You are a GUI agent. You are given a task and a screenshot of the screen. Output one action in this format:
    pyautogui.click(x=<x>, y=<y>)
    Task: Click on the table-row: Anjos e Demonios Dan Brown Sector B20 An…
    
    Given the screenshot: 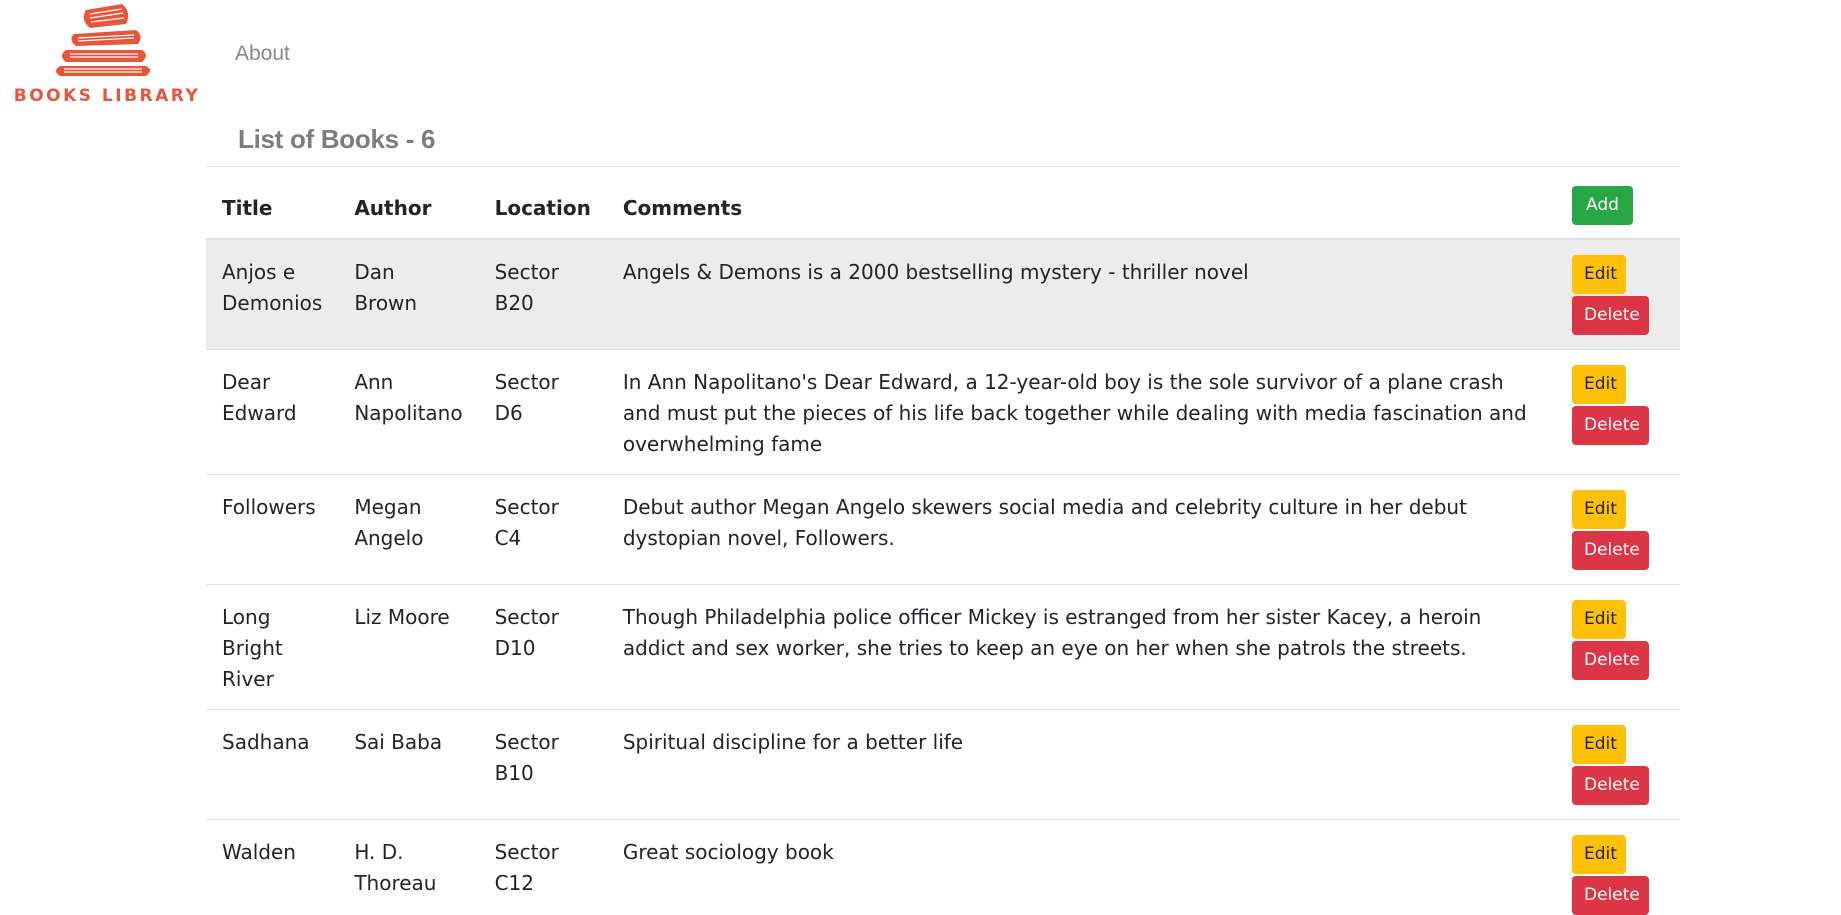 What is the action you would take?
    pyautogui.click(x=943, y=294)
    